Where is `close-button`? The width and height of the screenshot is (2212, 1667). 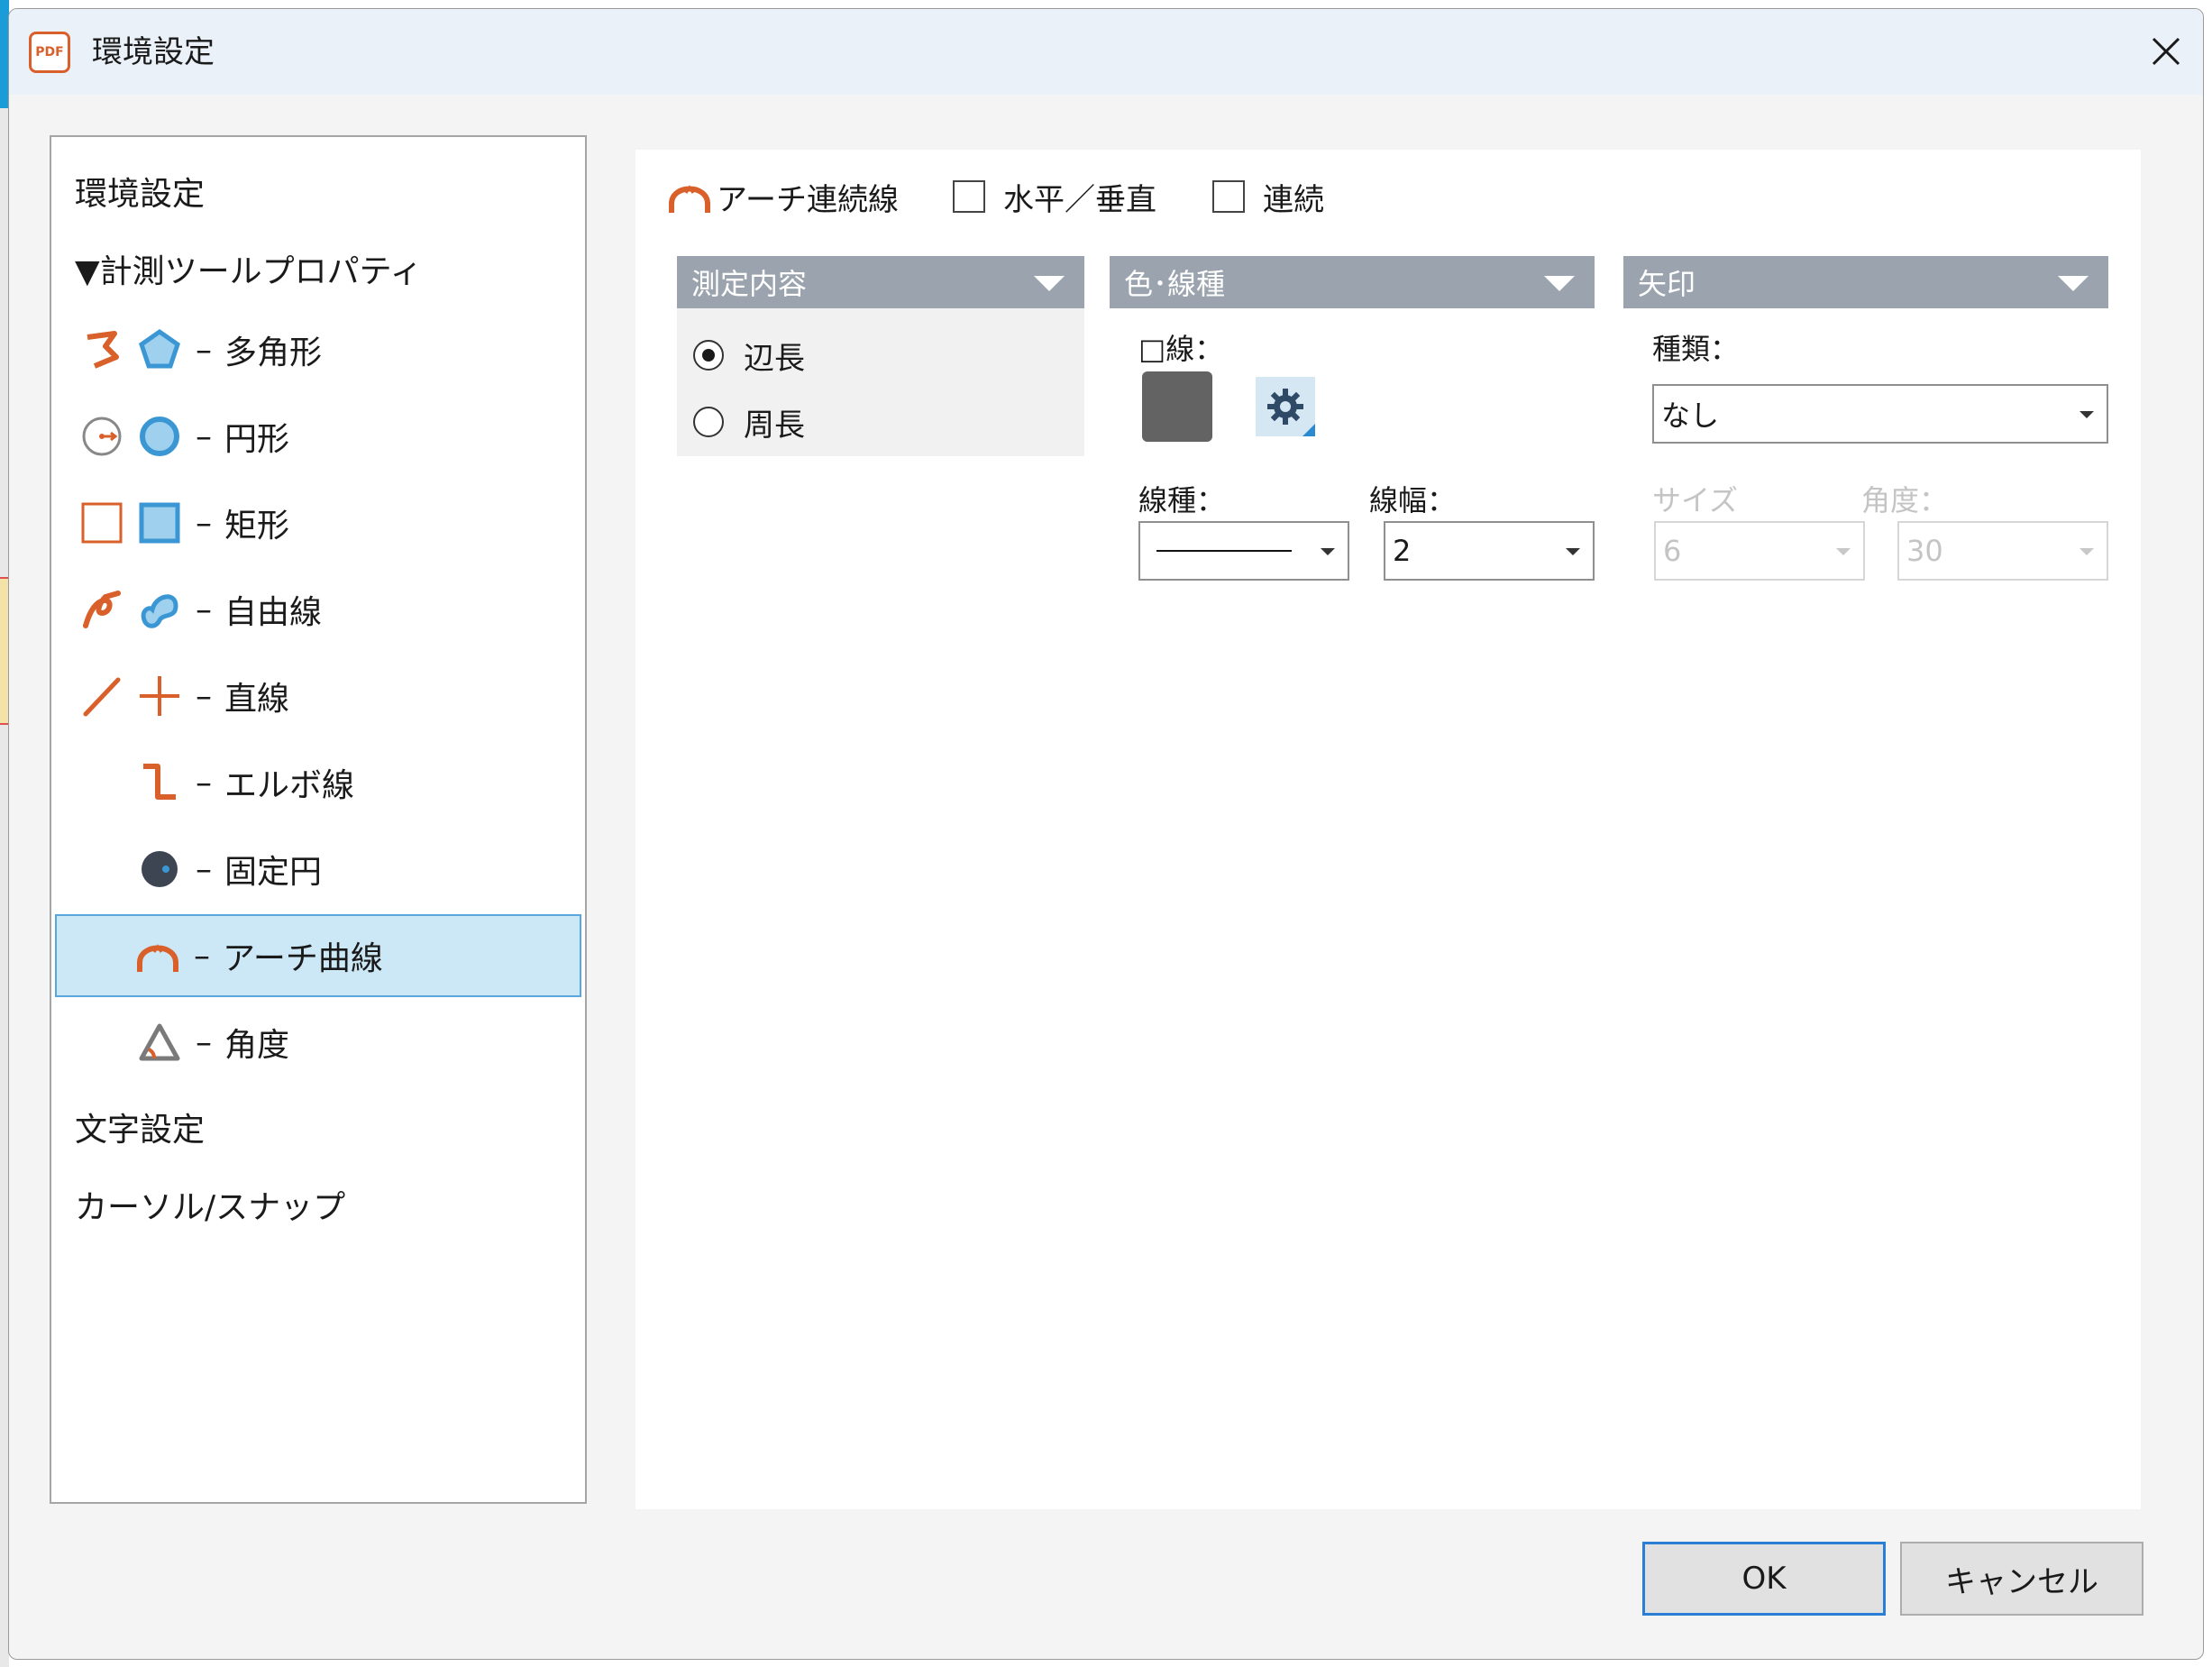 close-button is located at coordinates (2166, 51).